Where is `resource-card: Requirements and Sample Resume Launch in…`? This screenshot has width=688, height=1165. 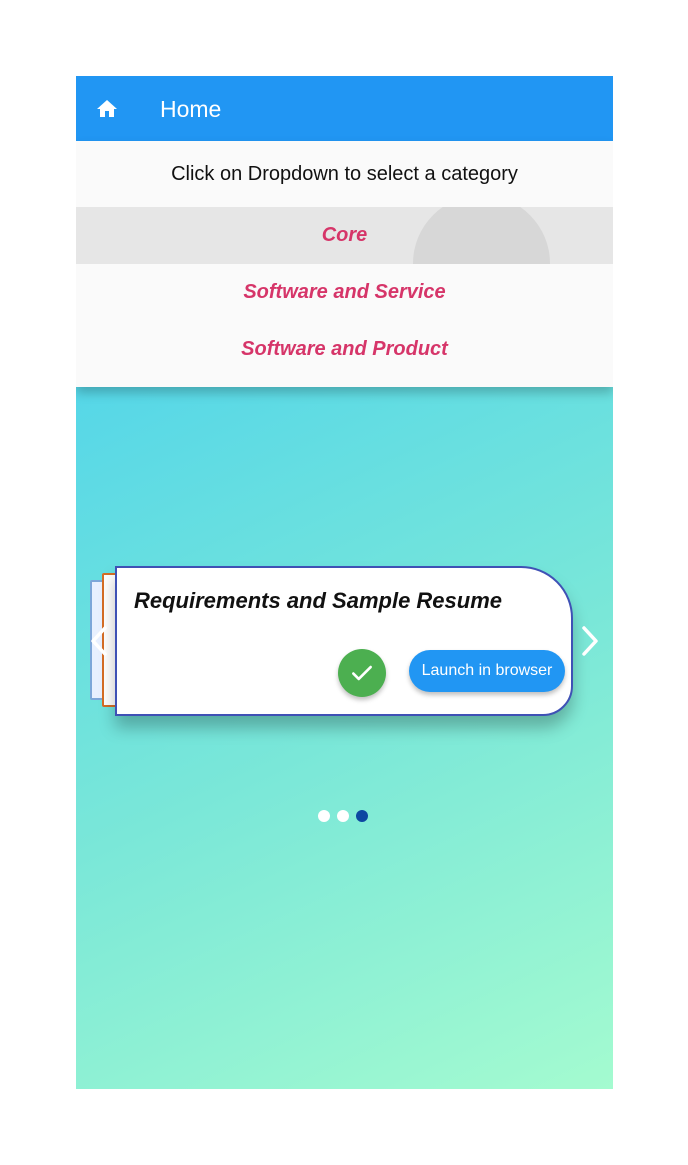
resource-card: Requirements and Sample Resume Launch in… is located at coordinates (344, 641).